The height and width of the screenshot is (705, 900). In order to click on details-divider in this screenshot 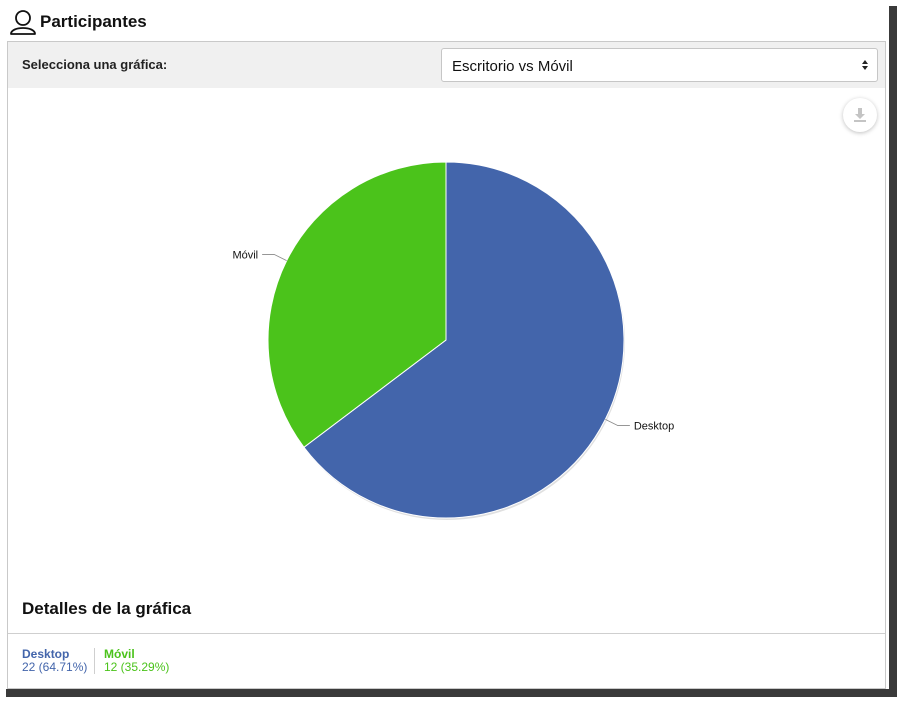, I will do `click(446, 633)`.